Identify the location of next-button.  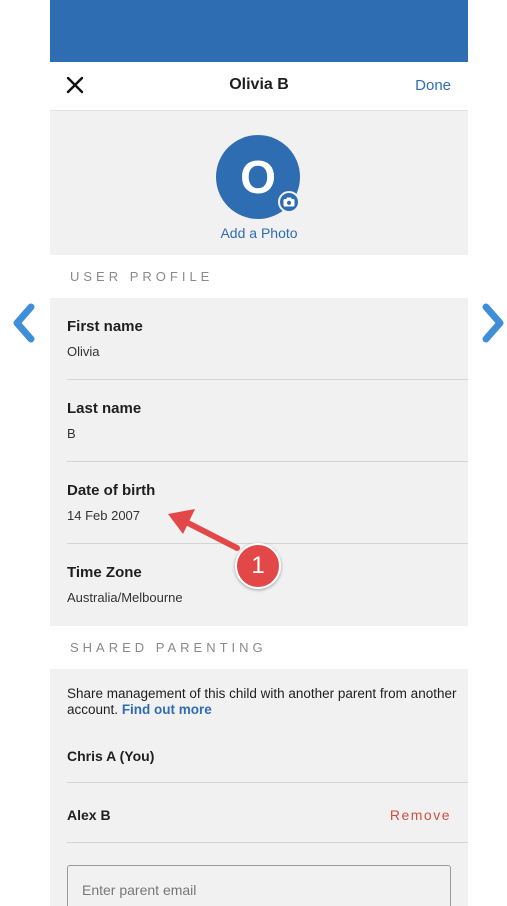
(494, 323).